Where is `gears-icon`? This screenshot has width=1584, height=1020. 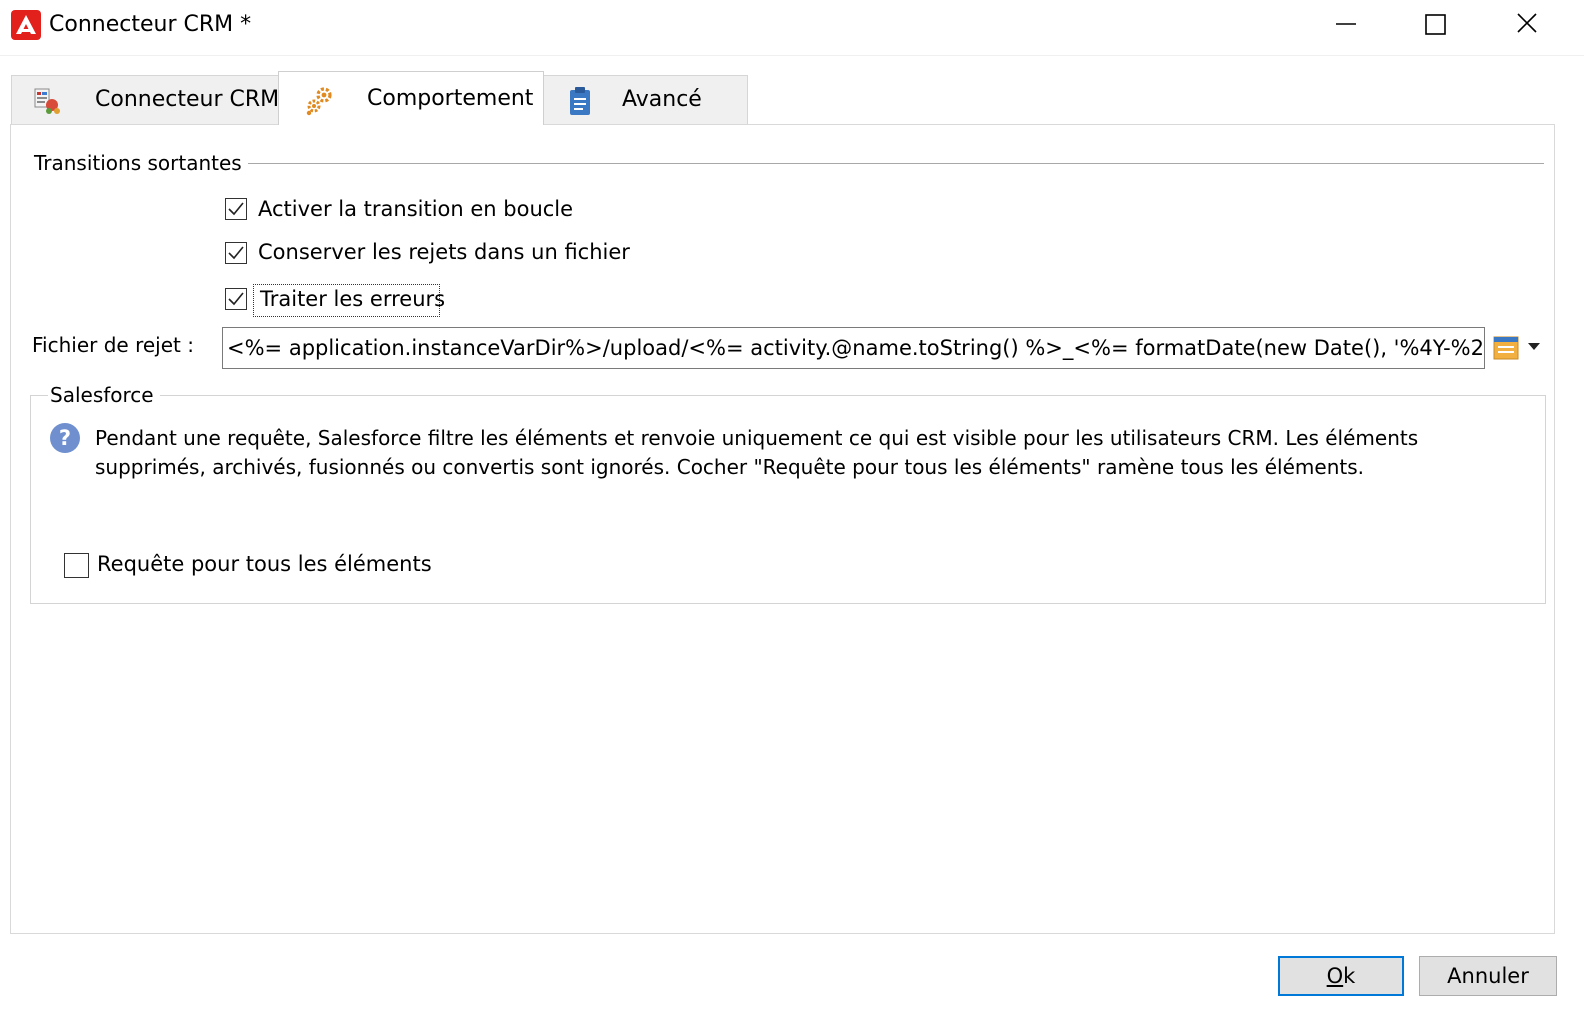 gears-icon is located at coordinates (319, 101).